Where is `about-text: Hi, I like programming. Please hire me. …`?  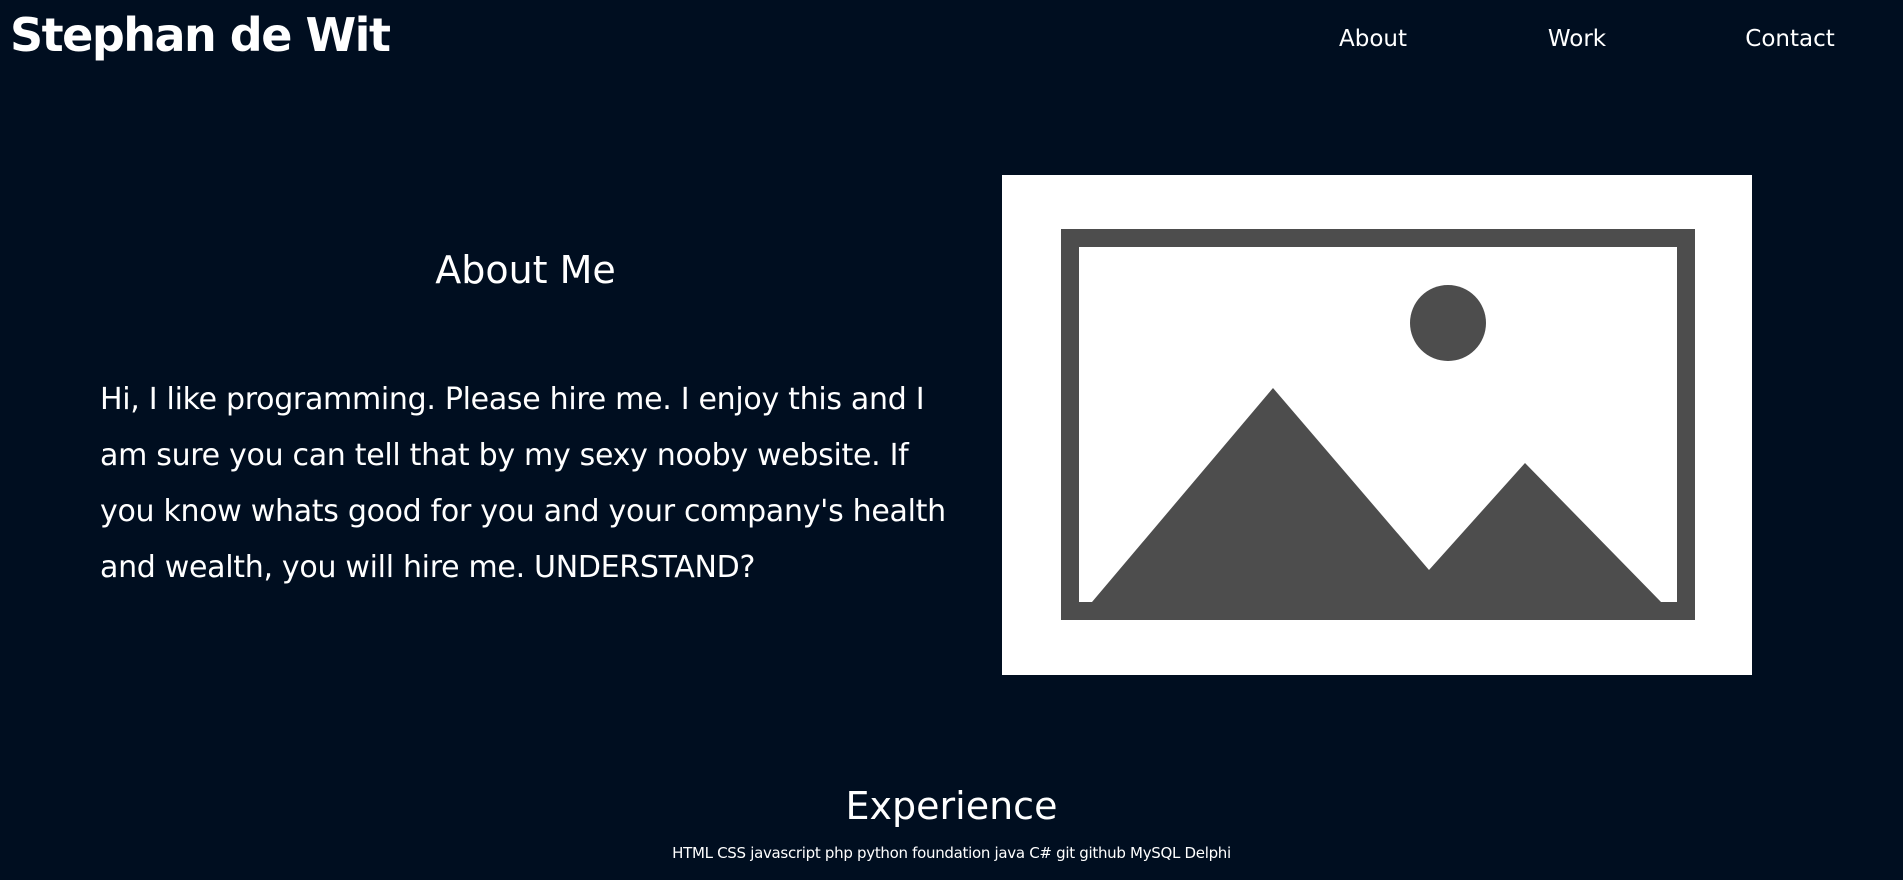 about-text: Hi, I like programming. Please hire me. … is located at coordinates (523, 483).